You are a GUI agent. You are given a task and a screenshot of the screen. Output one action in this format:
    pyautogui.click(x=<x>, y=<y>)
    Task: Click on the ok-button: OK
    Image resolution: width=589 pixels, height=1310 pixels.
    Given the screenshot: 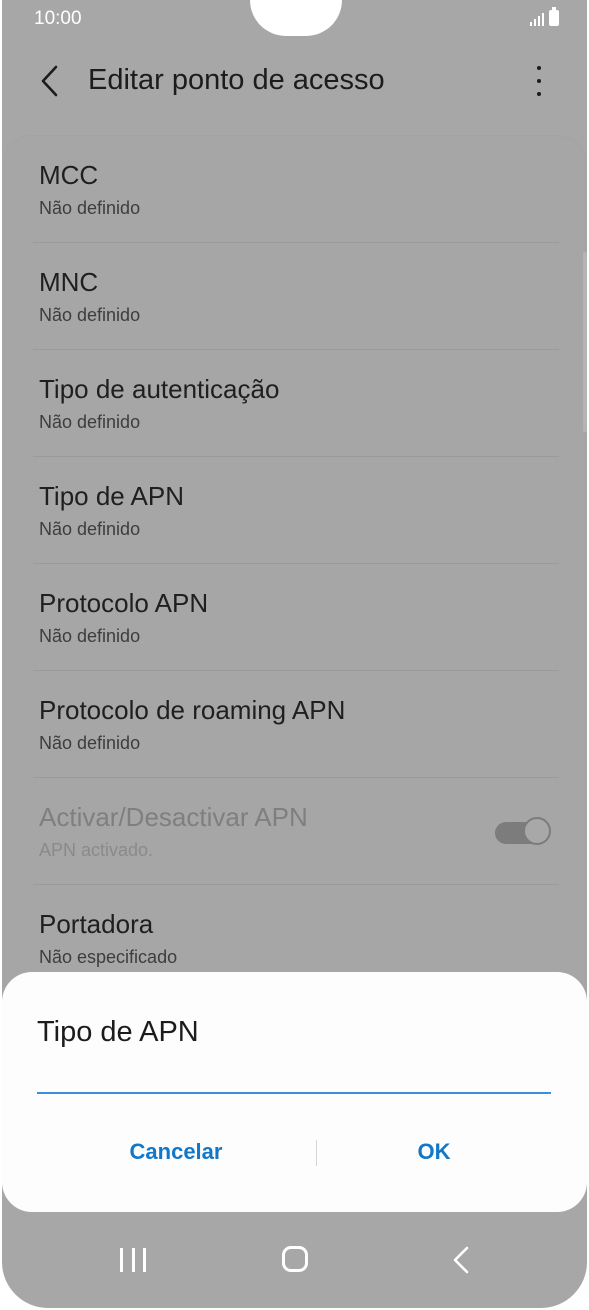 What is the action you would take?
    pyautogui.click(x=434, y=1152)
    